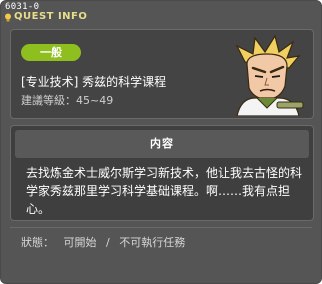 Image resolution: width=322 pixels, height=284 pixels. I want to click on recommended-level: 建議等級：45~49, so click(67, 100).